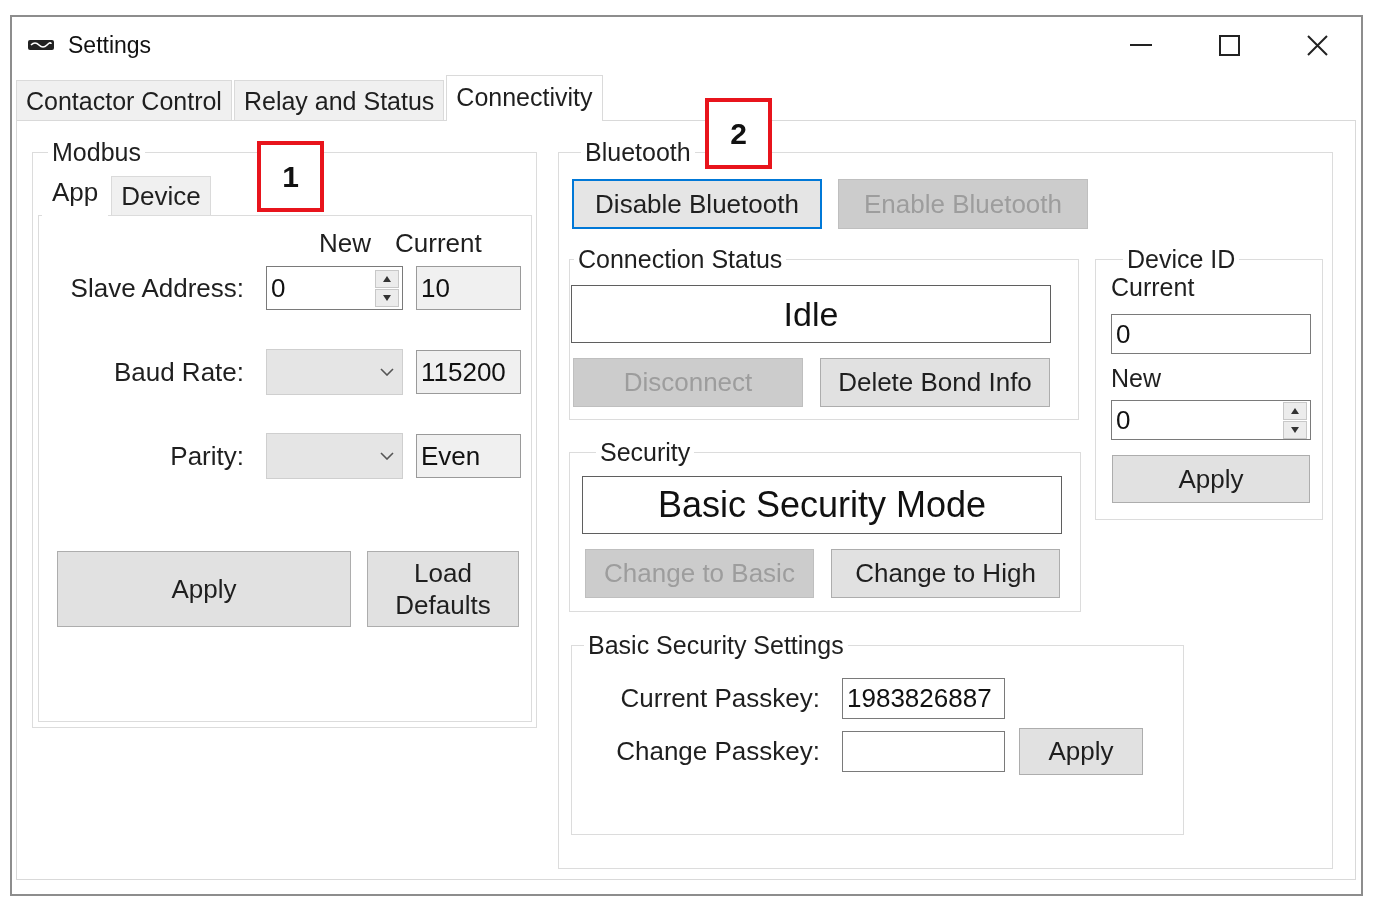 The image size is (1382, 908). Describe the element at coordinates (680, 259) in the screenshot. I see `group-title: Connection Status` at that location.